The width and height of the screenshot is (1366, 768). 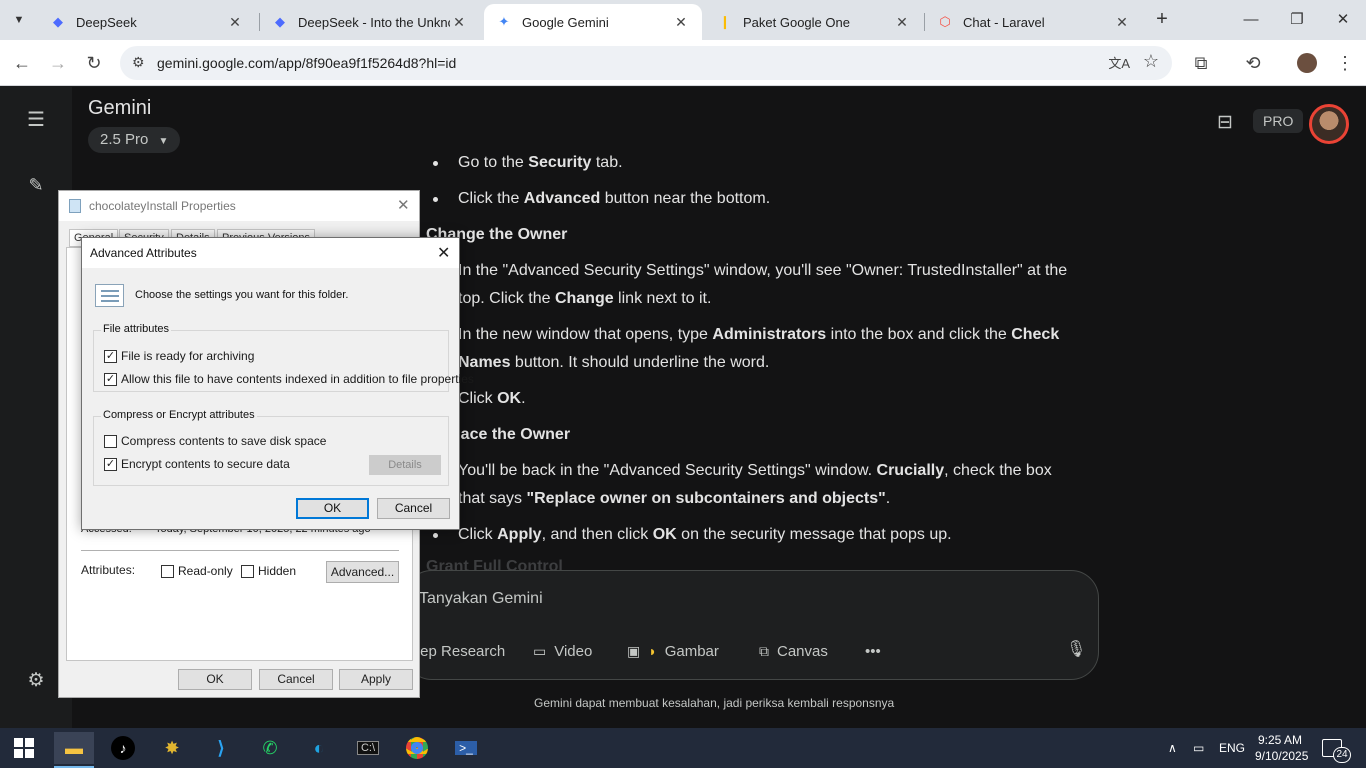 I want to click on archive-checkbox: ✓ File is ready for archiving, so click(x=179, y=356).